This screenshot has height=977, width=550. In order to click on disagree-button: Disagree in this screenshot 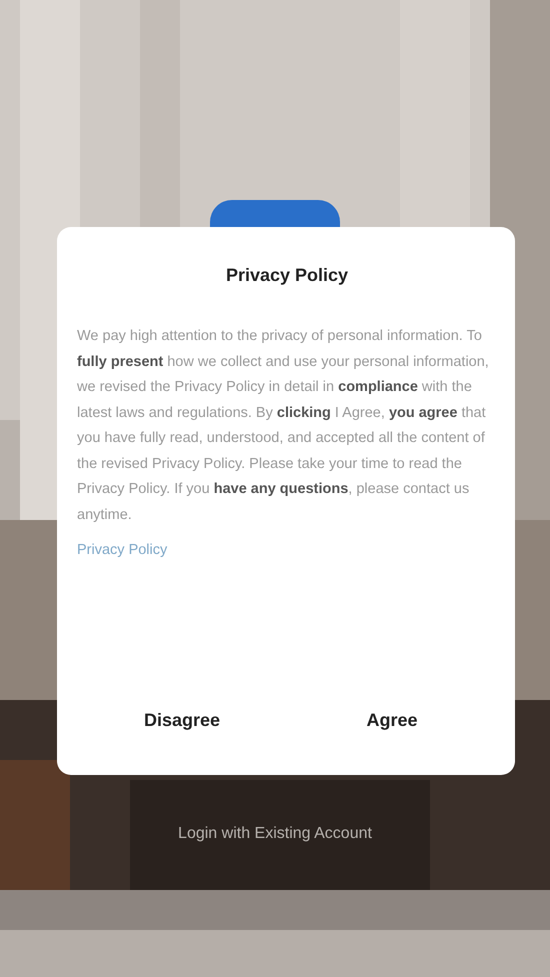, I will do `click(182, 720)`.